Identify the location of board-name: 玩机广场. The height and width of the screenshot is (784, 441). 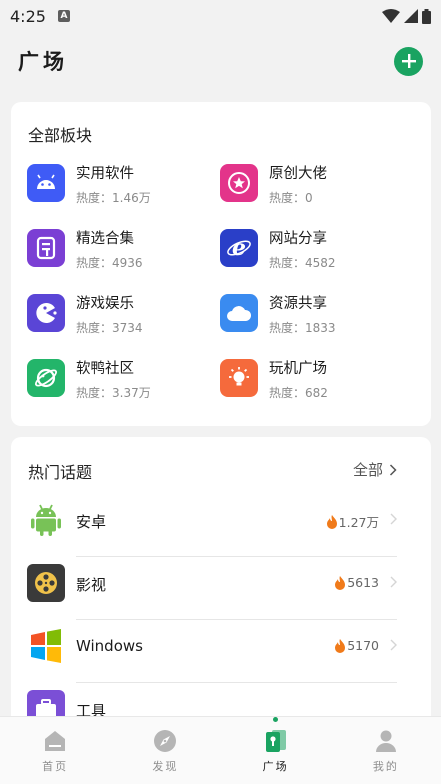
(298, 369).